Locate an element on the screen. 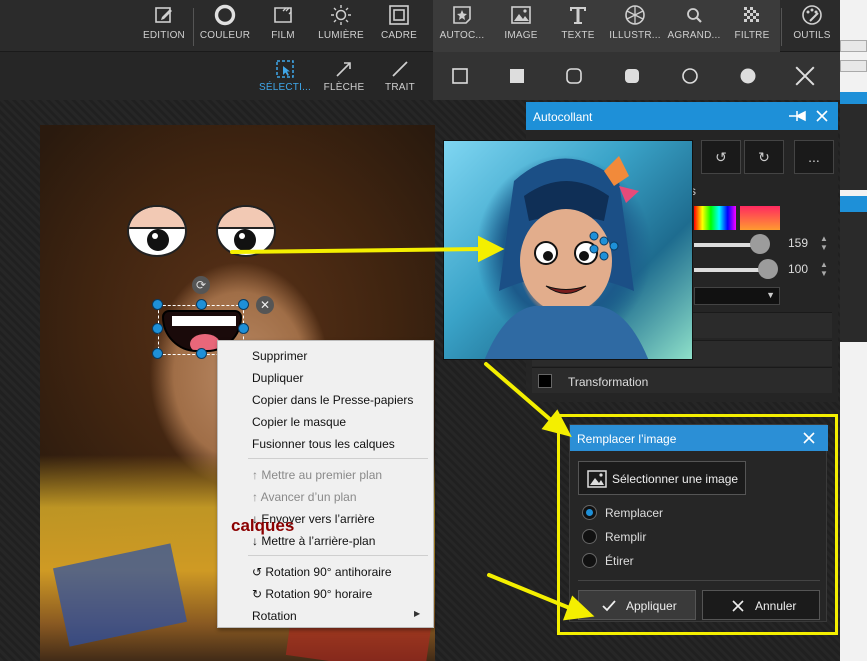 The height and width of the screenshot is (661, 867). tool-label: COULEUR is located at coordinates (225, 35).